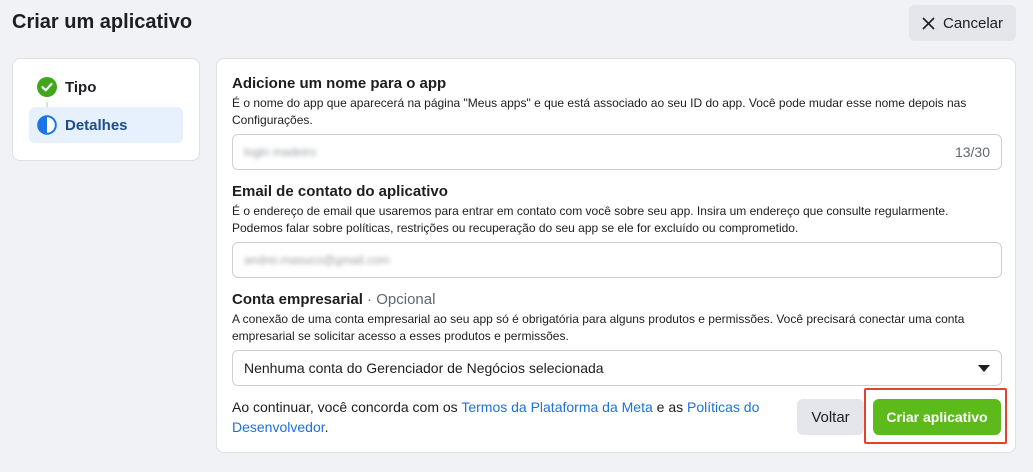 This screenshot has width=1033, height=472. What do you see at coordinates (556, 407) in the screenshot?
I see `platform-terms-link: Termos da Plataforma da Meta` at bounding box center [556, 407].